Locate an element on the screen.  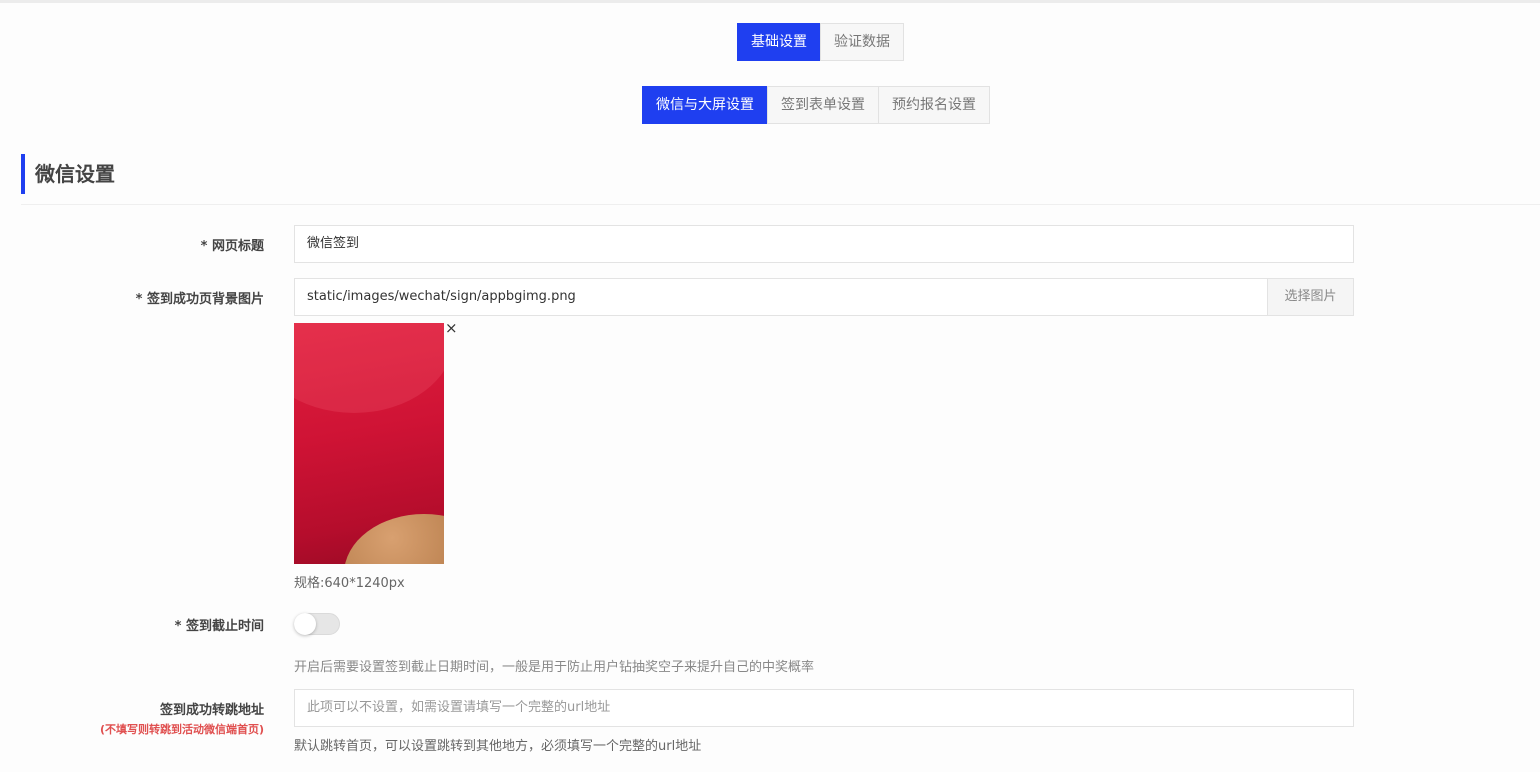
sub-tabs: 微信与大屏设置 签到表单设置 预约报名设置 is located at coordinates (816, 105).